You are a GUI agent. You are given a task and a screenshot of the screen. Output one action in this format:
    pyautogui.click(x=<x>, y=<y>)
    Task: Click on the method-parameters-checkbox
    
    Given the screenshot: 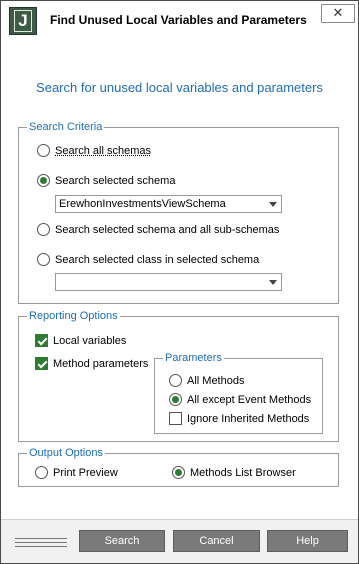 What is the action you would take?
    pyautogui.click(x=41, y=363)
    